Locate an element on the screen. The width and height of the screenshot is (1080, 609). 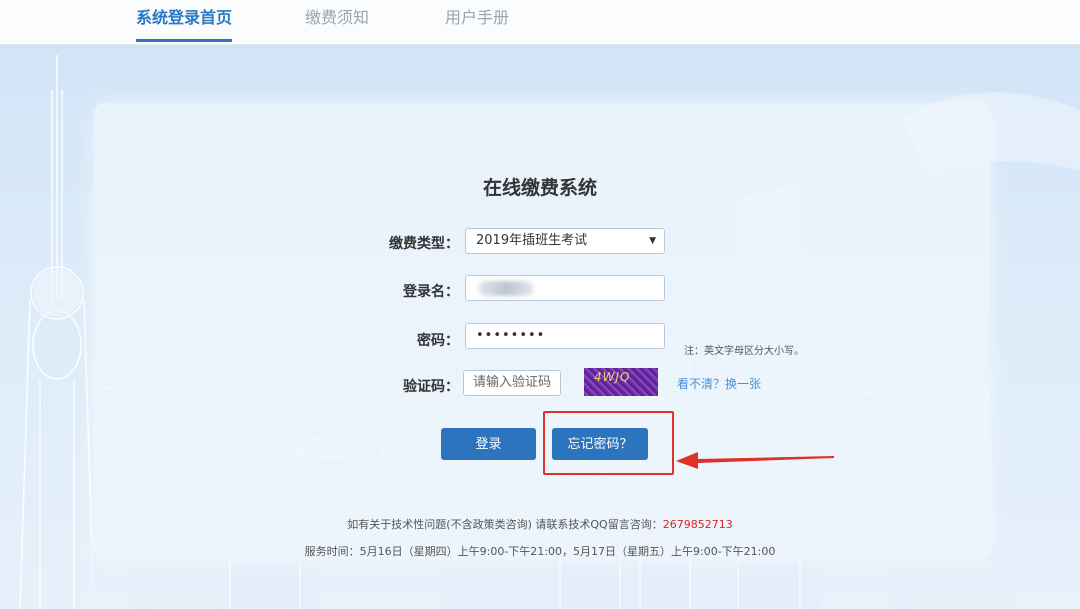
password-input: •••••••• is located at coordinates (565, 336).